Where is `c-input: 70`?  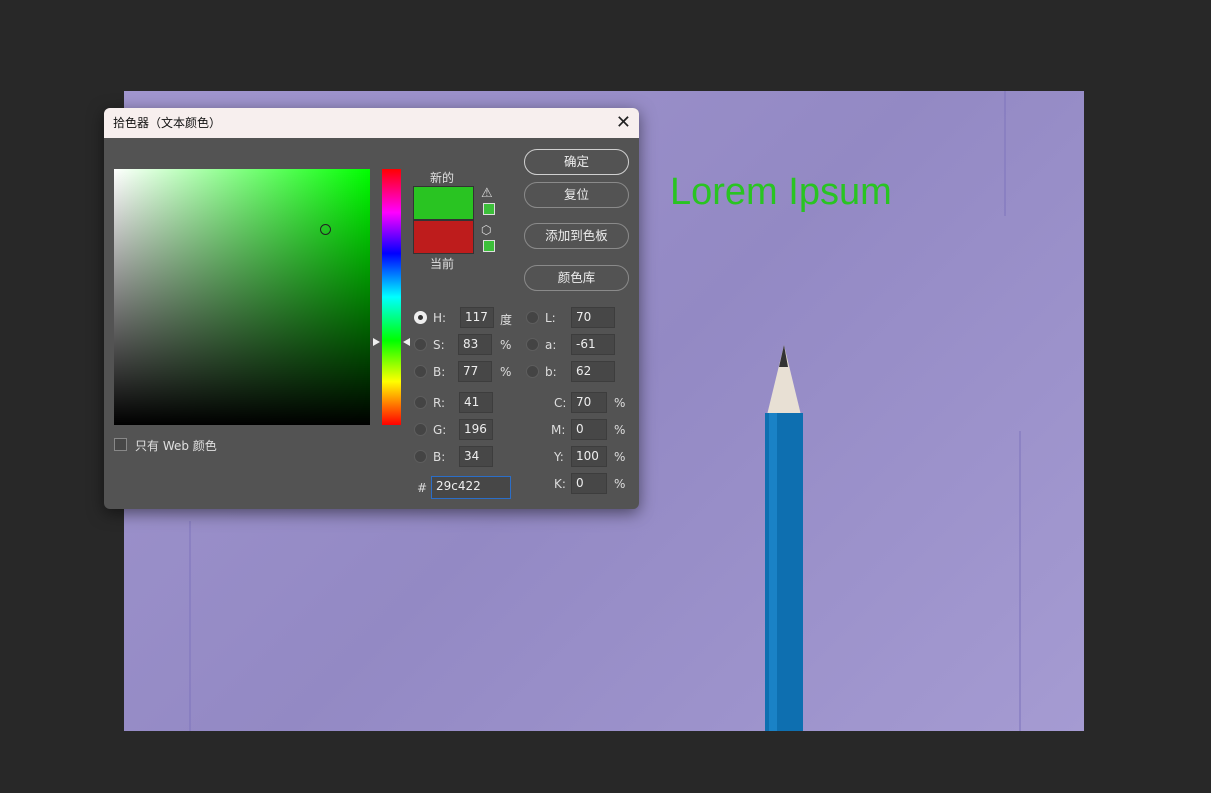 c-input: 70 is located at coordinates (589, 402).